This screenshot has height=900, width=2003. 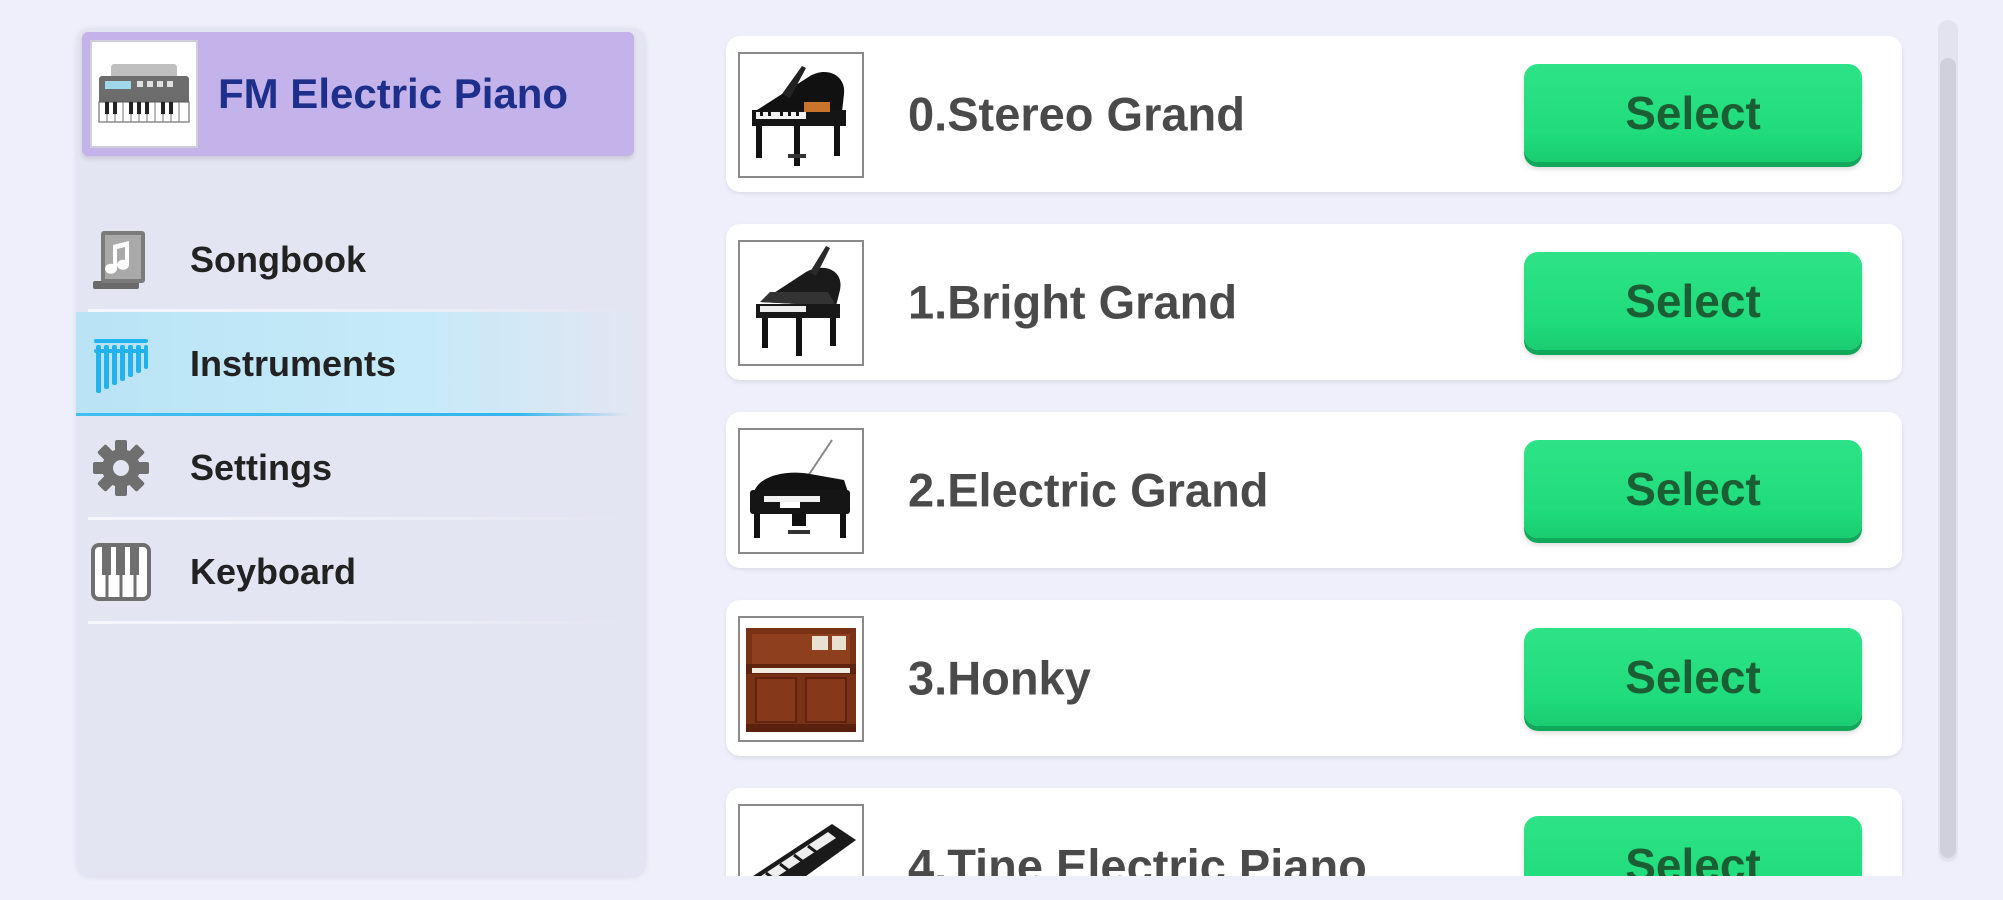 I want to click on instrument-name: 3.Honky, so click(x=999, y=678).